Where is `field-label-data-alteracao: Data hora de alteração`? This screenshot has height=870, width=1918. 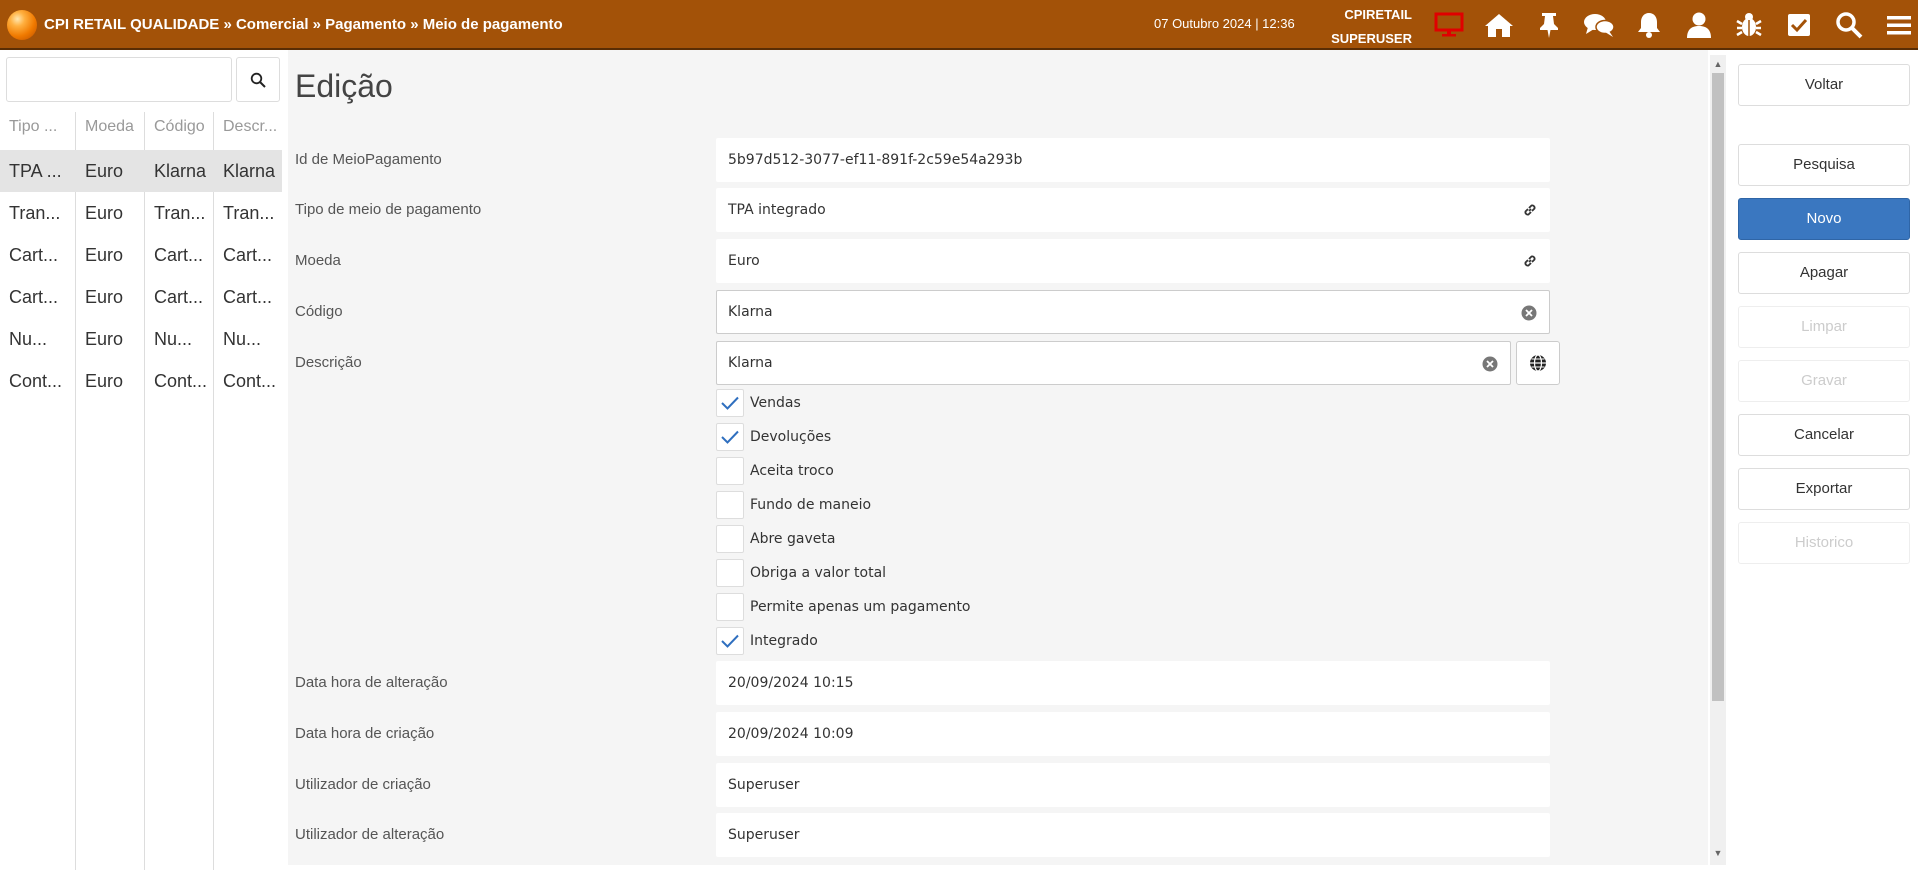
field-label-data-alteracao: Data hora de alteração is located at coordinates (371, 682).